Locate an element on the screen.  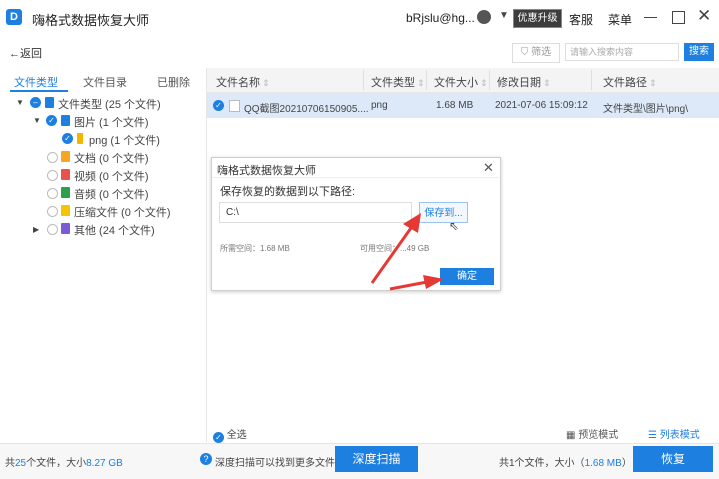
select-all-checkbox: ✓ 全选 is located at coordinates (230, 434).